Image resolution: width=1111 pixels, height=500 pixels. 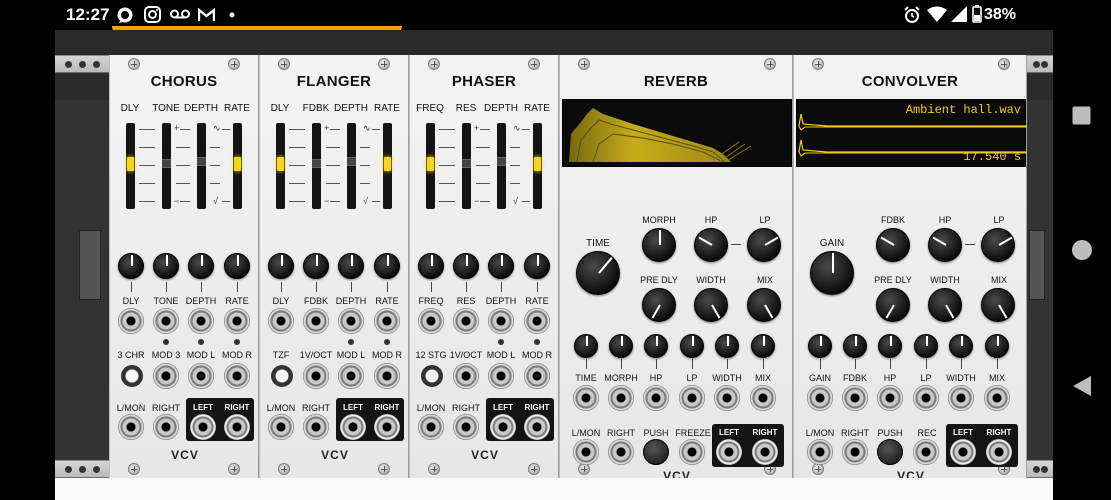 I want to click on phaser-rate-cv-jack, so click(x=537, y=321).